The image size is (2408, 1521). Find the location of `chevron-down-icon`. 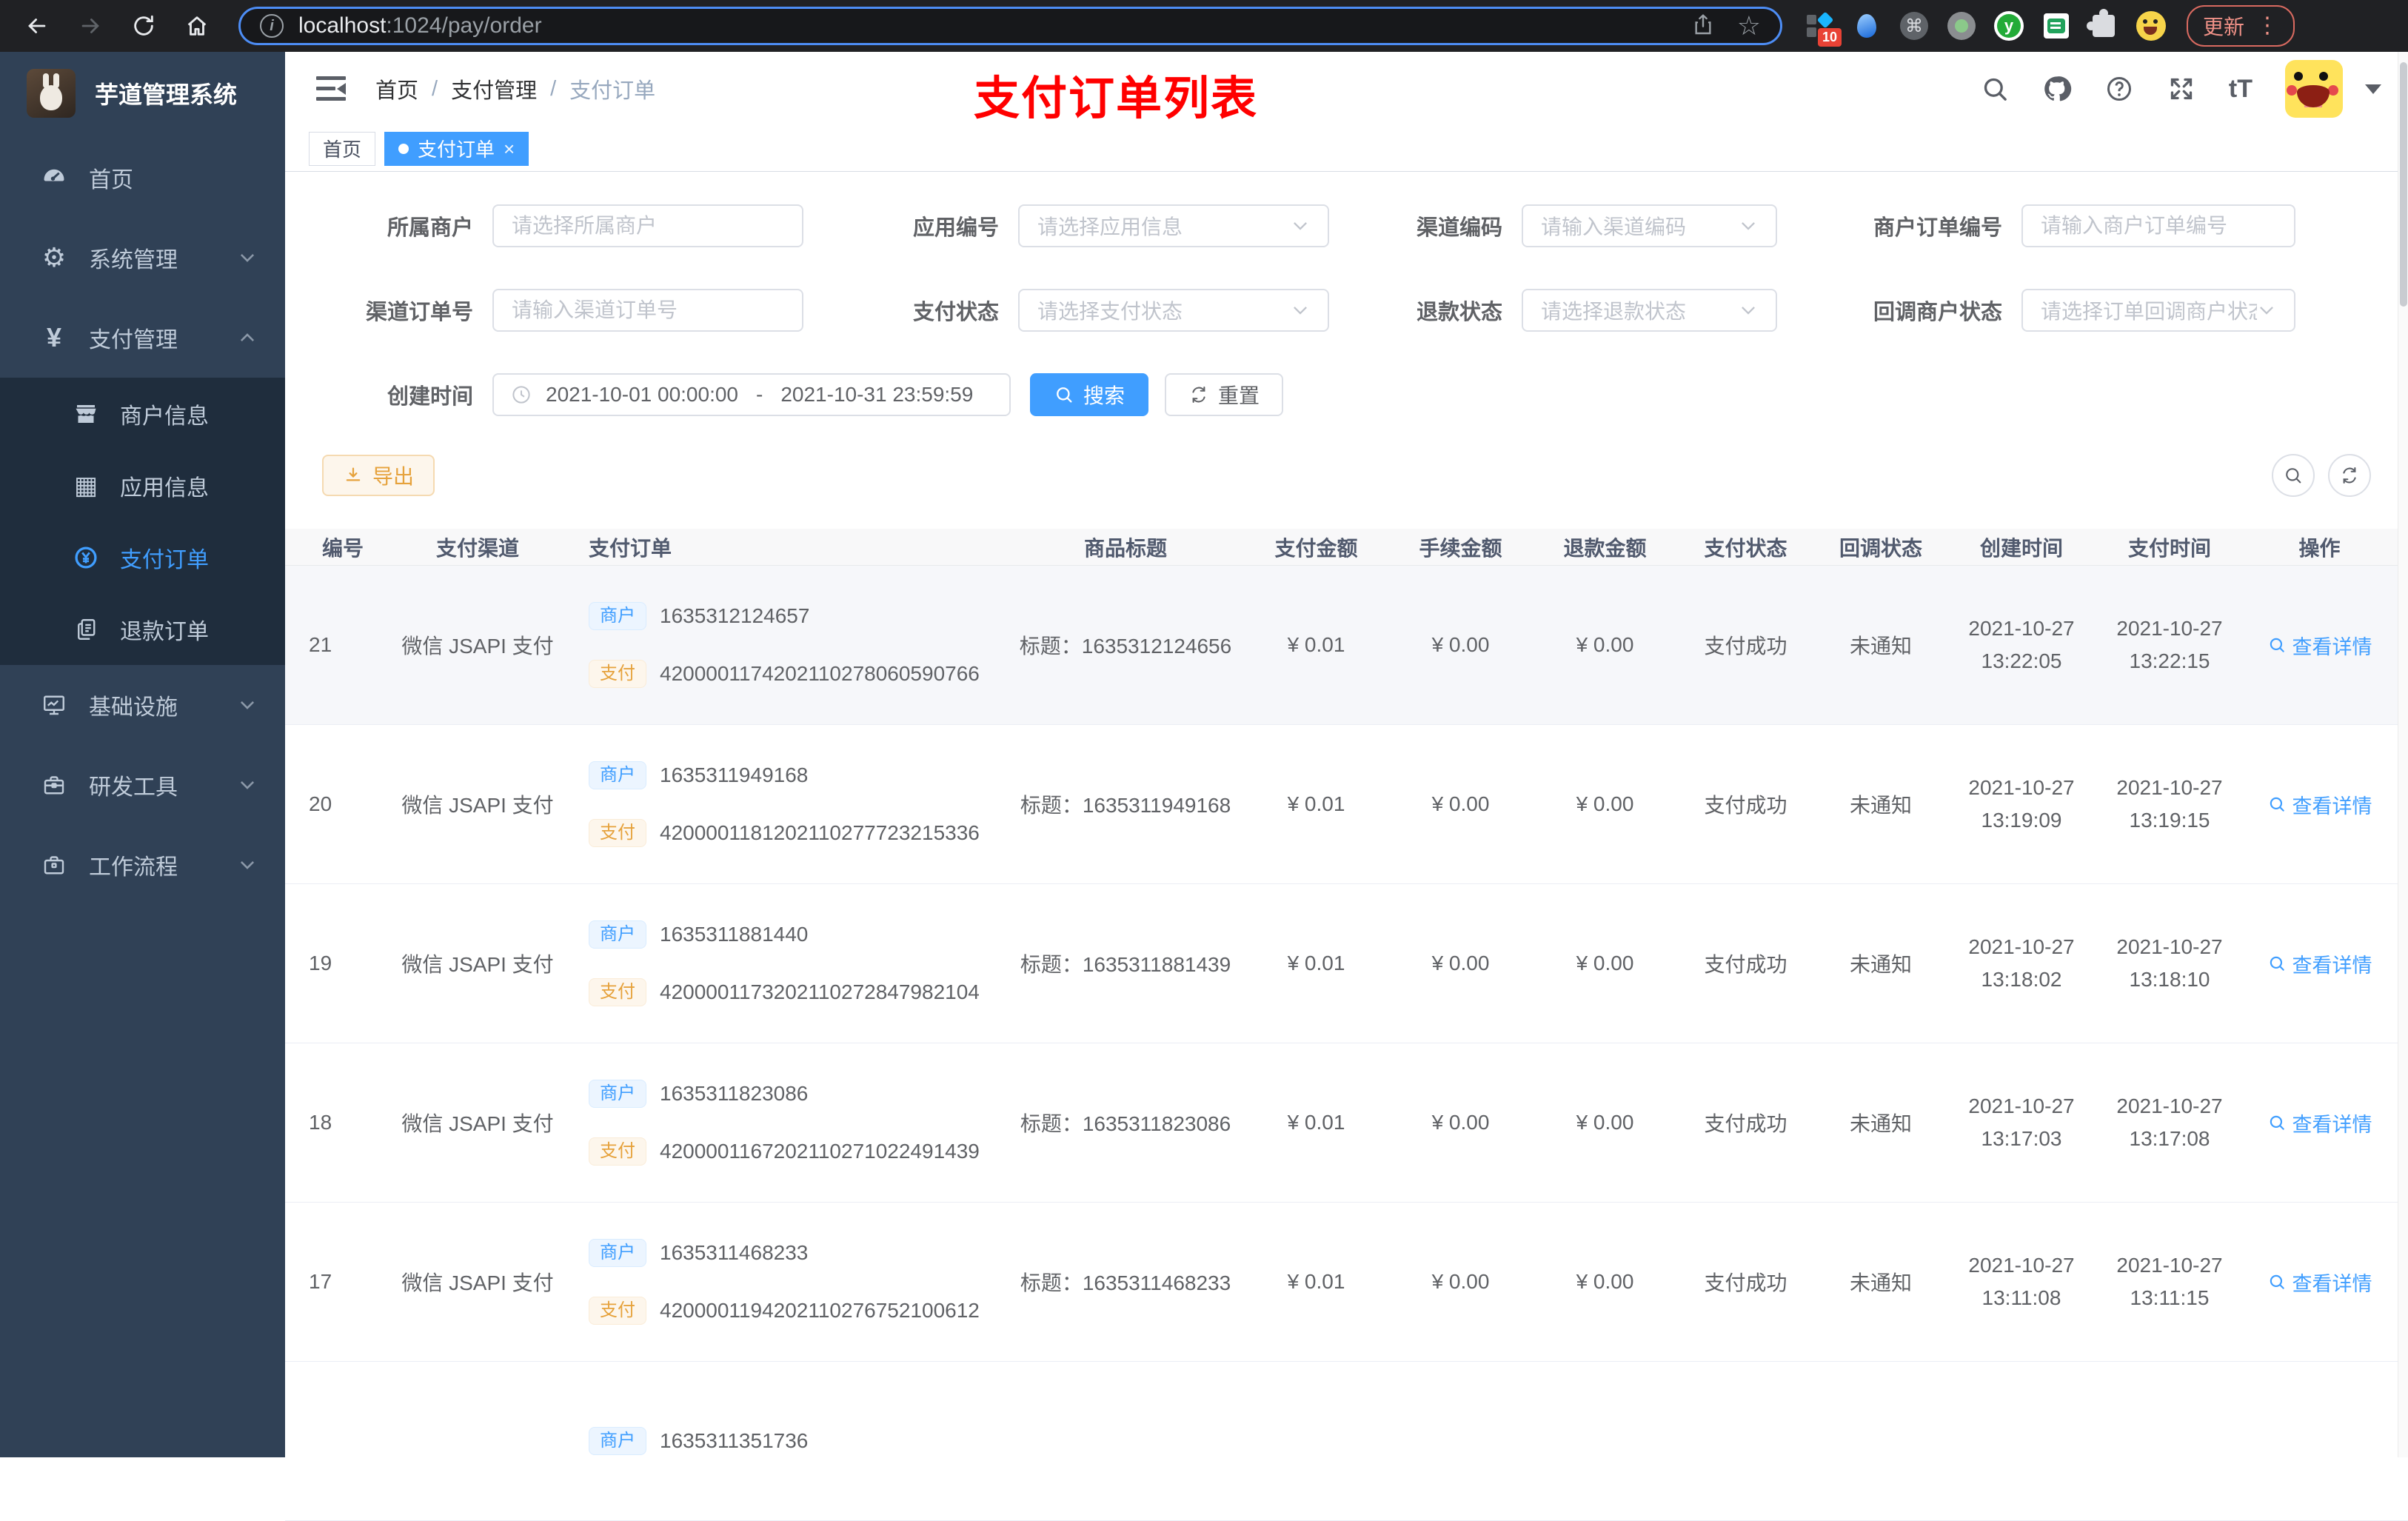

chevron-down-icon is located at coordinates (1300, 226).